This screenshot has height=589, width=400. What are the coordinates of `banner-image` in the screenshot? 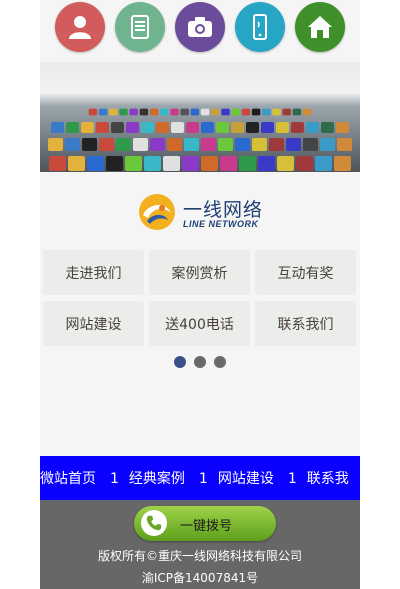 It's located at (200, 117).